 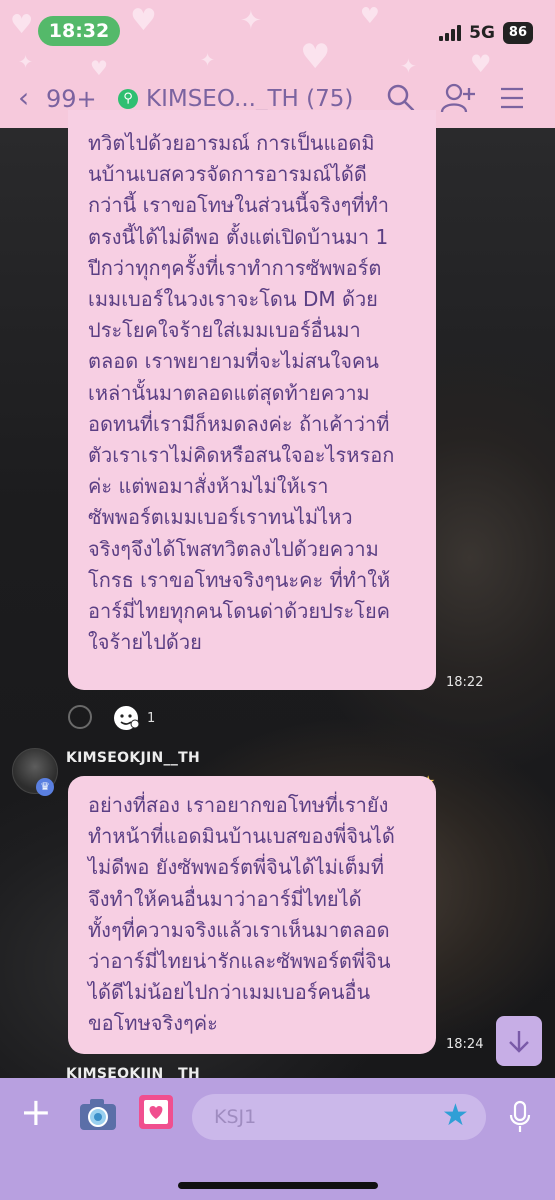 I want to click on plus-icon: +, so click(x=36, y=1112).